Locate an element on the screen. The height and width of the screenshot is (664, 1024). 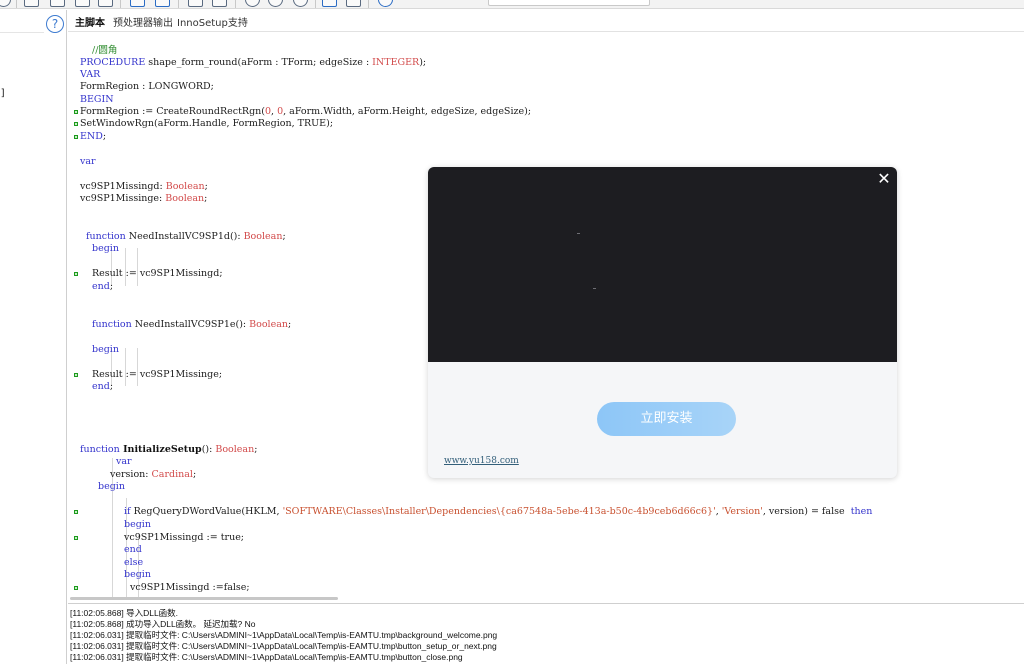
find-icon is located at coordinates (137, 3).